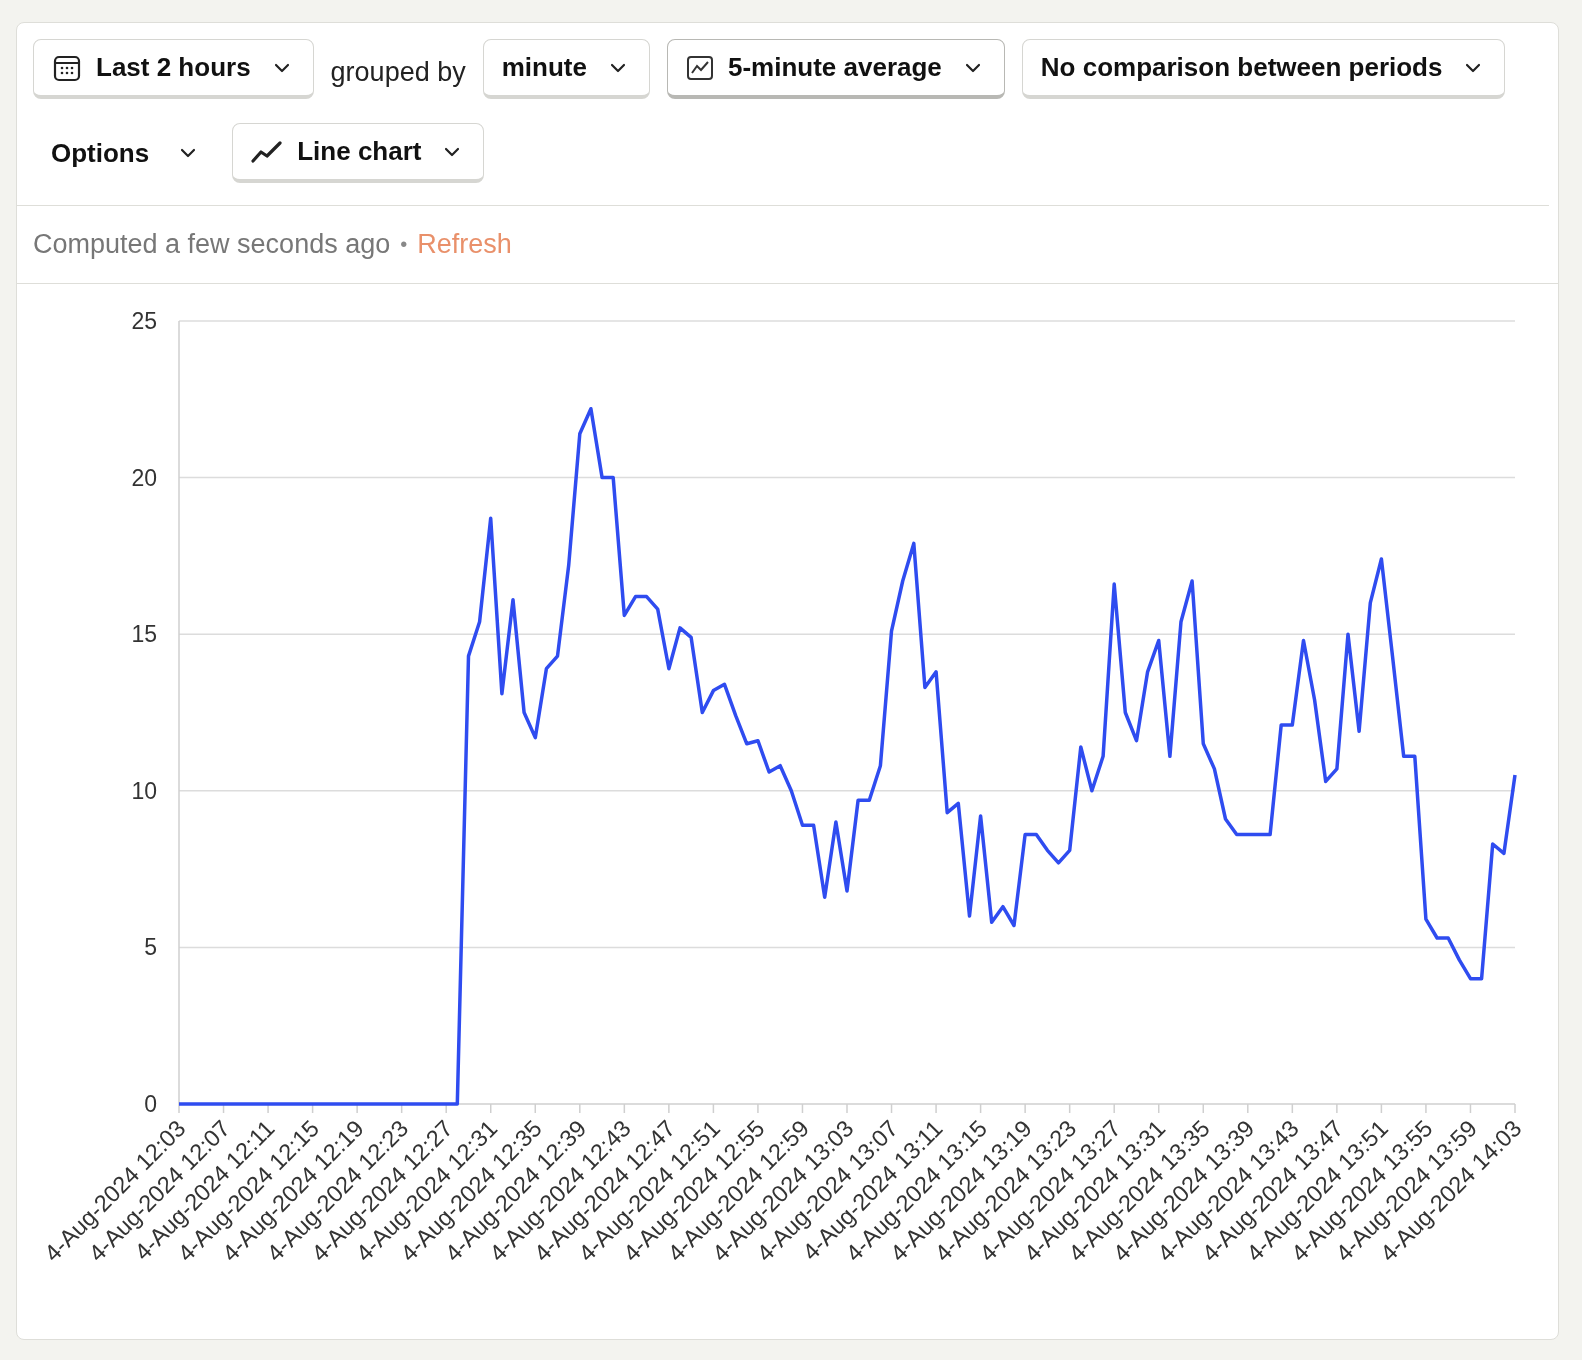  Describe the element at coordinates (124, 153) in the screenshot. I see `options-menu: Options` at that location.